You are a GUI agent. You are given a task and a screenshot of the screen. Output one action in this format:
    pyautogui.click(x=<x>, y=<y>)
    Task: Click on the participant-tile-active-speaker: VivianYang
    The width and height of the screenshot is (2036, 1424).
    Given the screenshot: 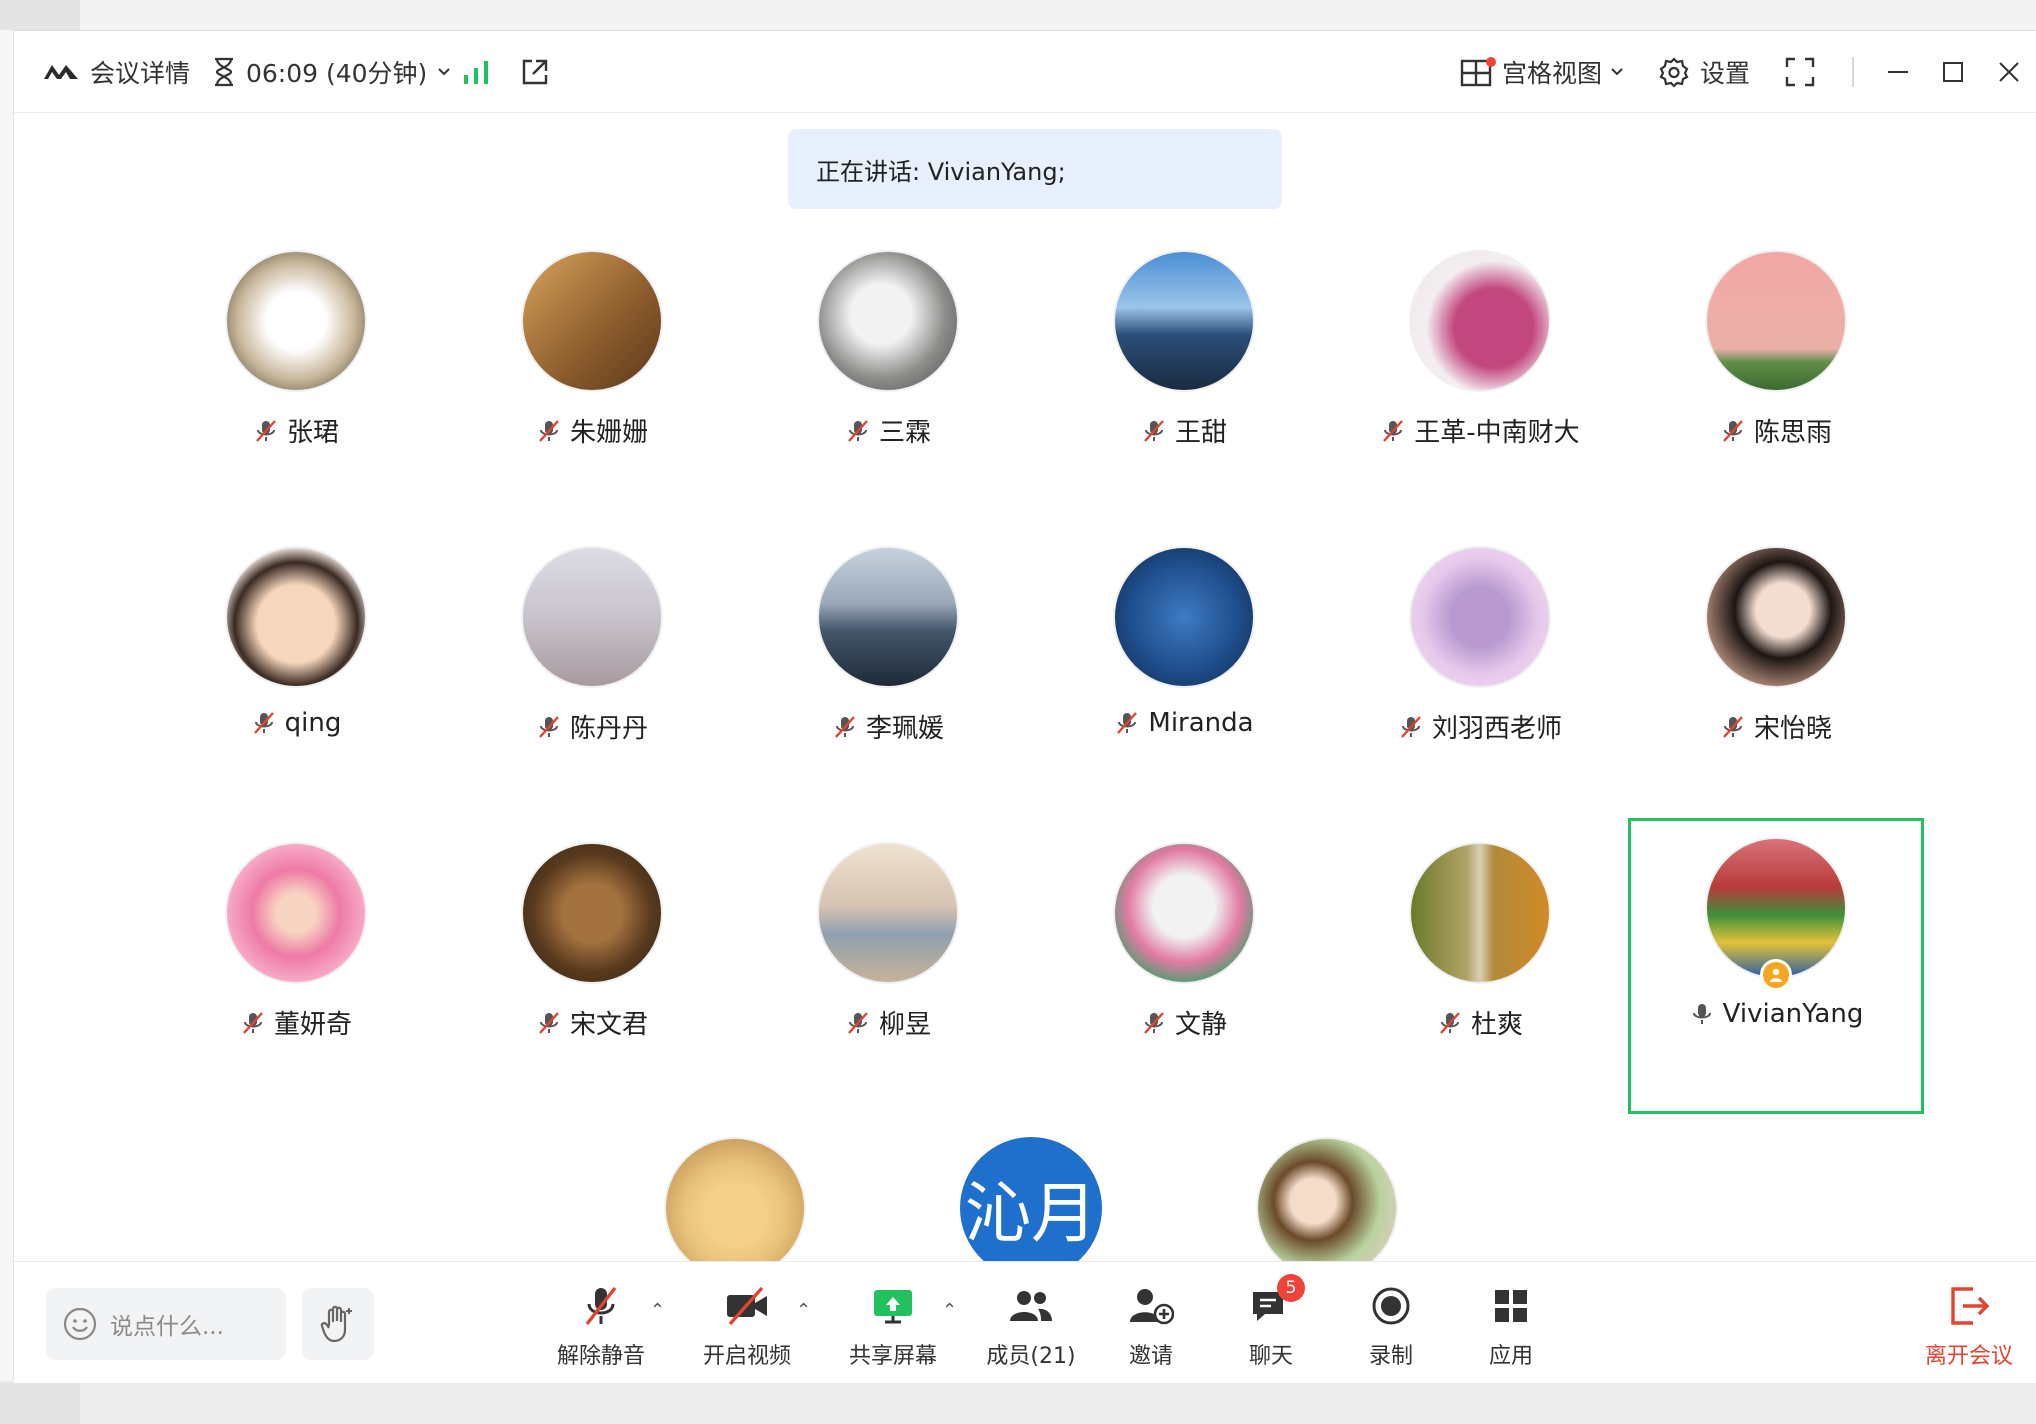 What is the action you would take?
    pyautogui.click(x=1776, y=966)
    